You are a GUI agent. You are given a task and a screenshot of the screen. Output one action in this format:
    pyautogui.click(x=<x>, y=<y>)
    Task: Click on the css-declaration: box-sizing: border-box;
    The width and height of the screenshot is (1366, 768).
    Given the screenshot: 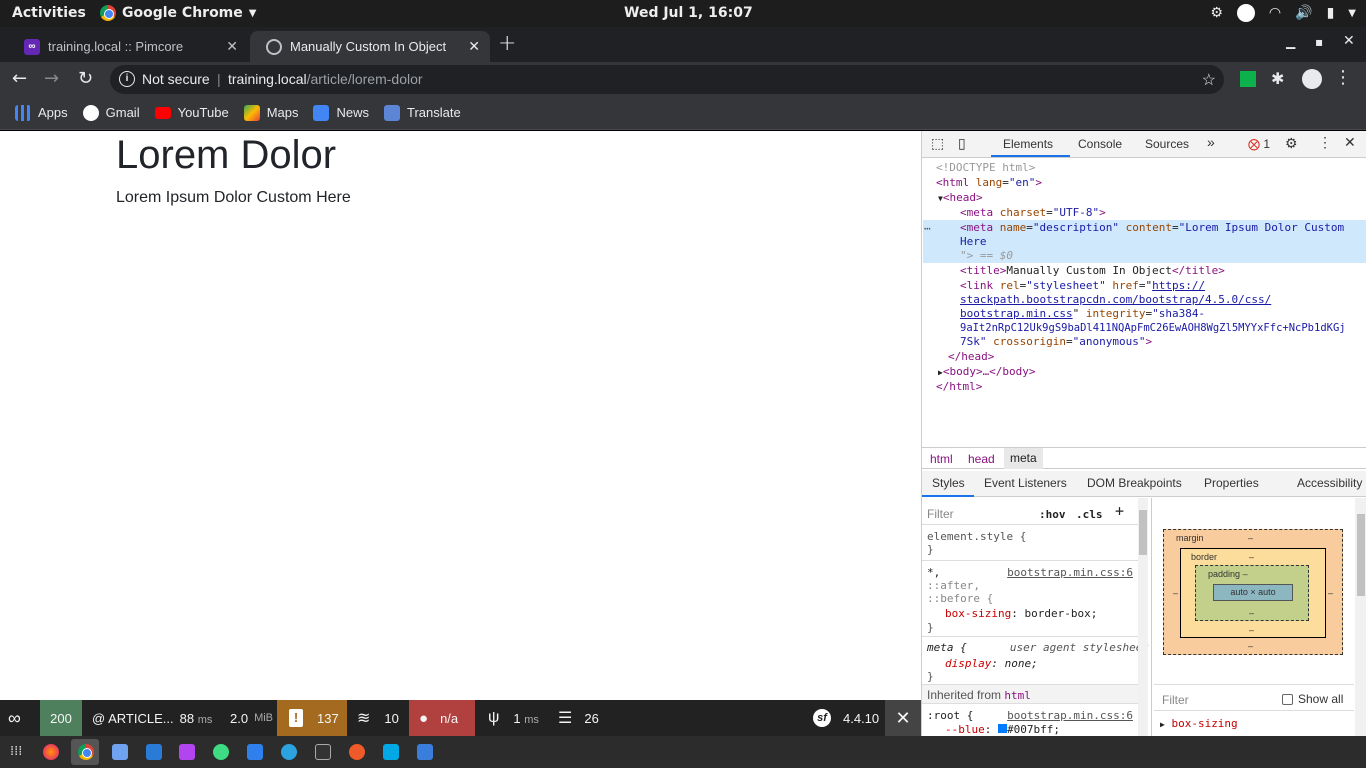 What is the action you would take?
    pyautogui.click(x=1021, y=613)
    